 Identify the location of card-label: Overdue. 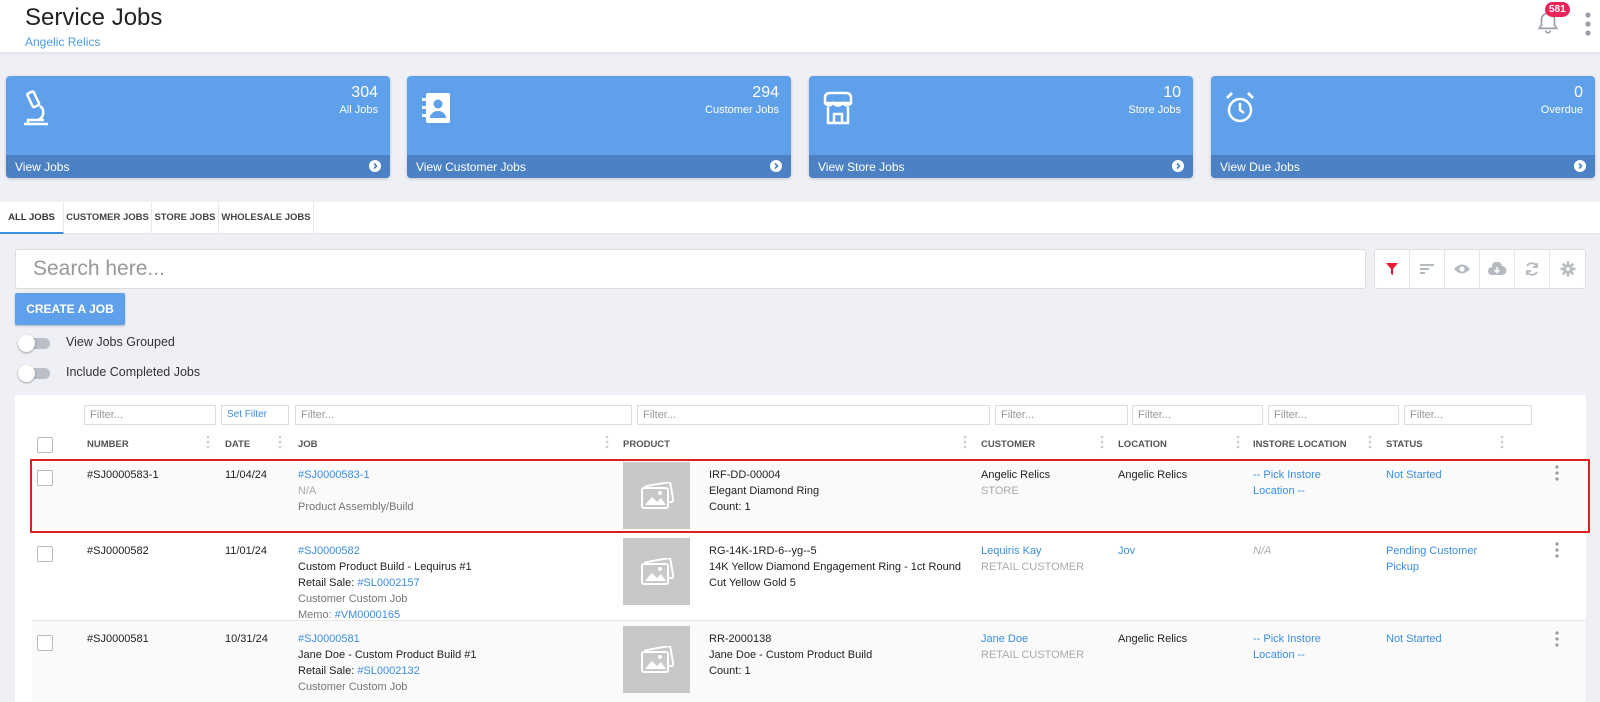
(1561, 110).